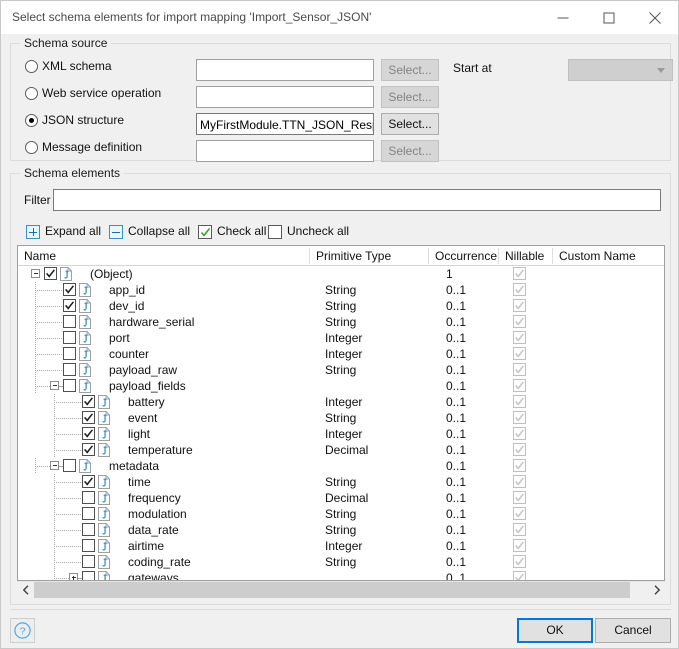 This screenshot has width=679, height=649. What do you see at coordinates (341, 306) in the screenshot?
I see `table-row: dev_id String 0..1` at bounding box center [341, 306].